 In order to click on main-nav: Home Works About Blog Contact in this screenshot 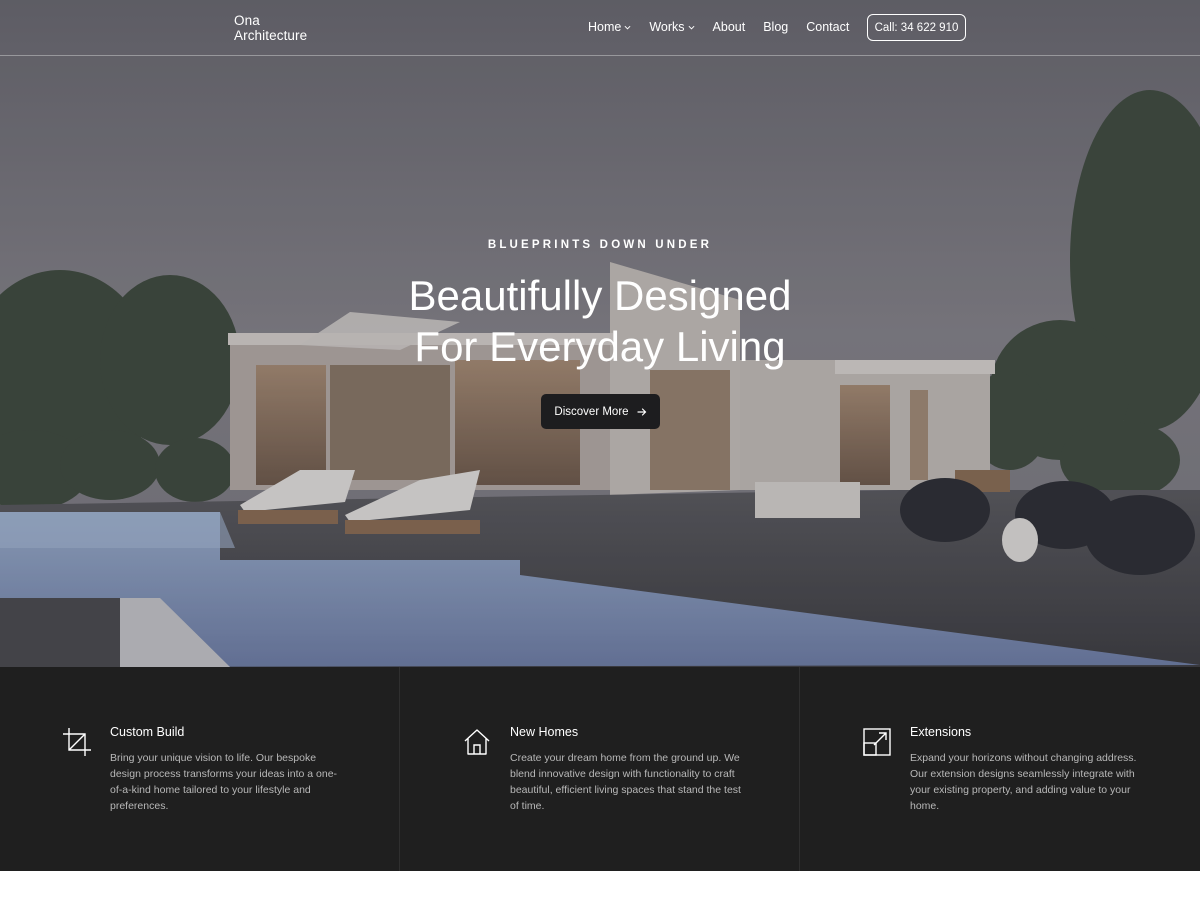, I will do `click(727, 27)`.